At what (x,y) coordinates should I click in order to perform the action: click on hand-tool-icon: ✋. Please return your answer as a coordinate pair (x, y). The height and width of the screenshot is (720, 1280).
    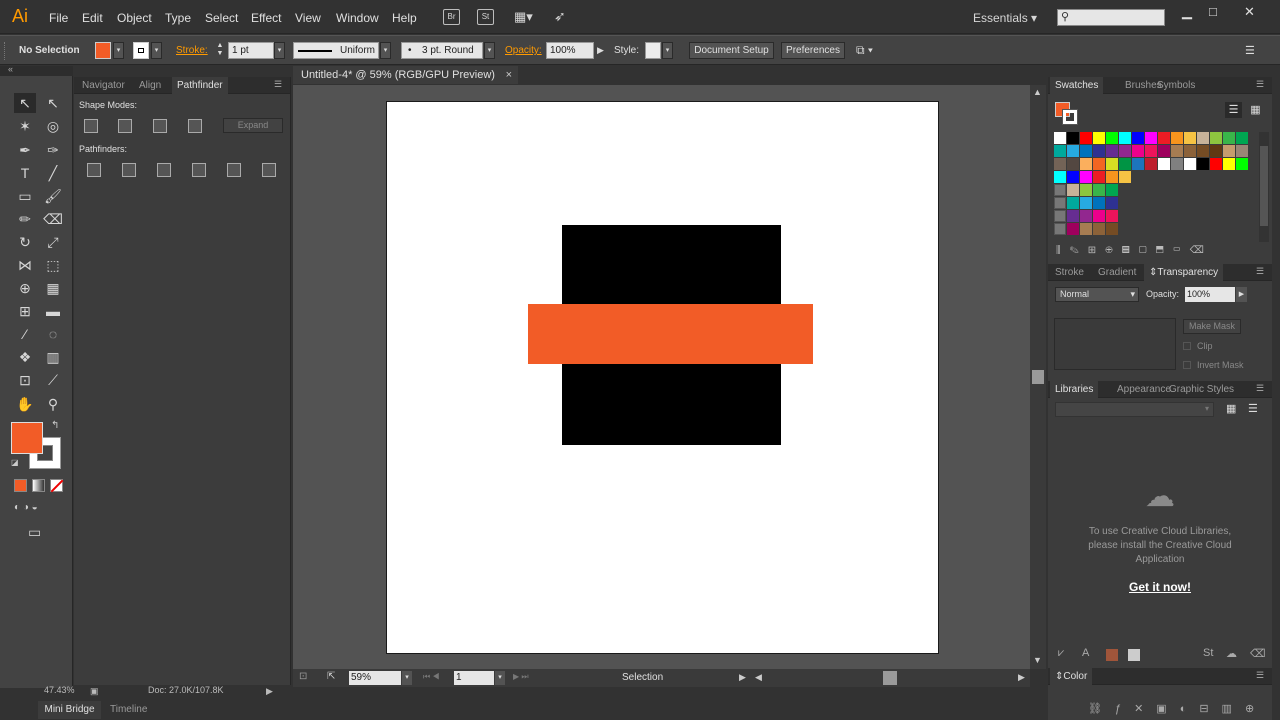
    Looking at the image, I should click on (25, 404).